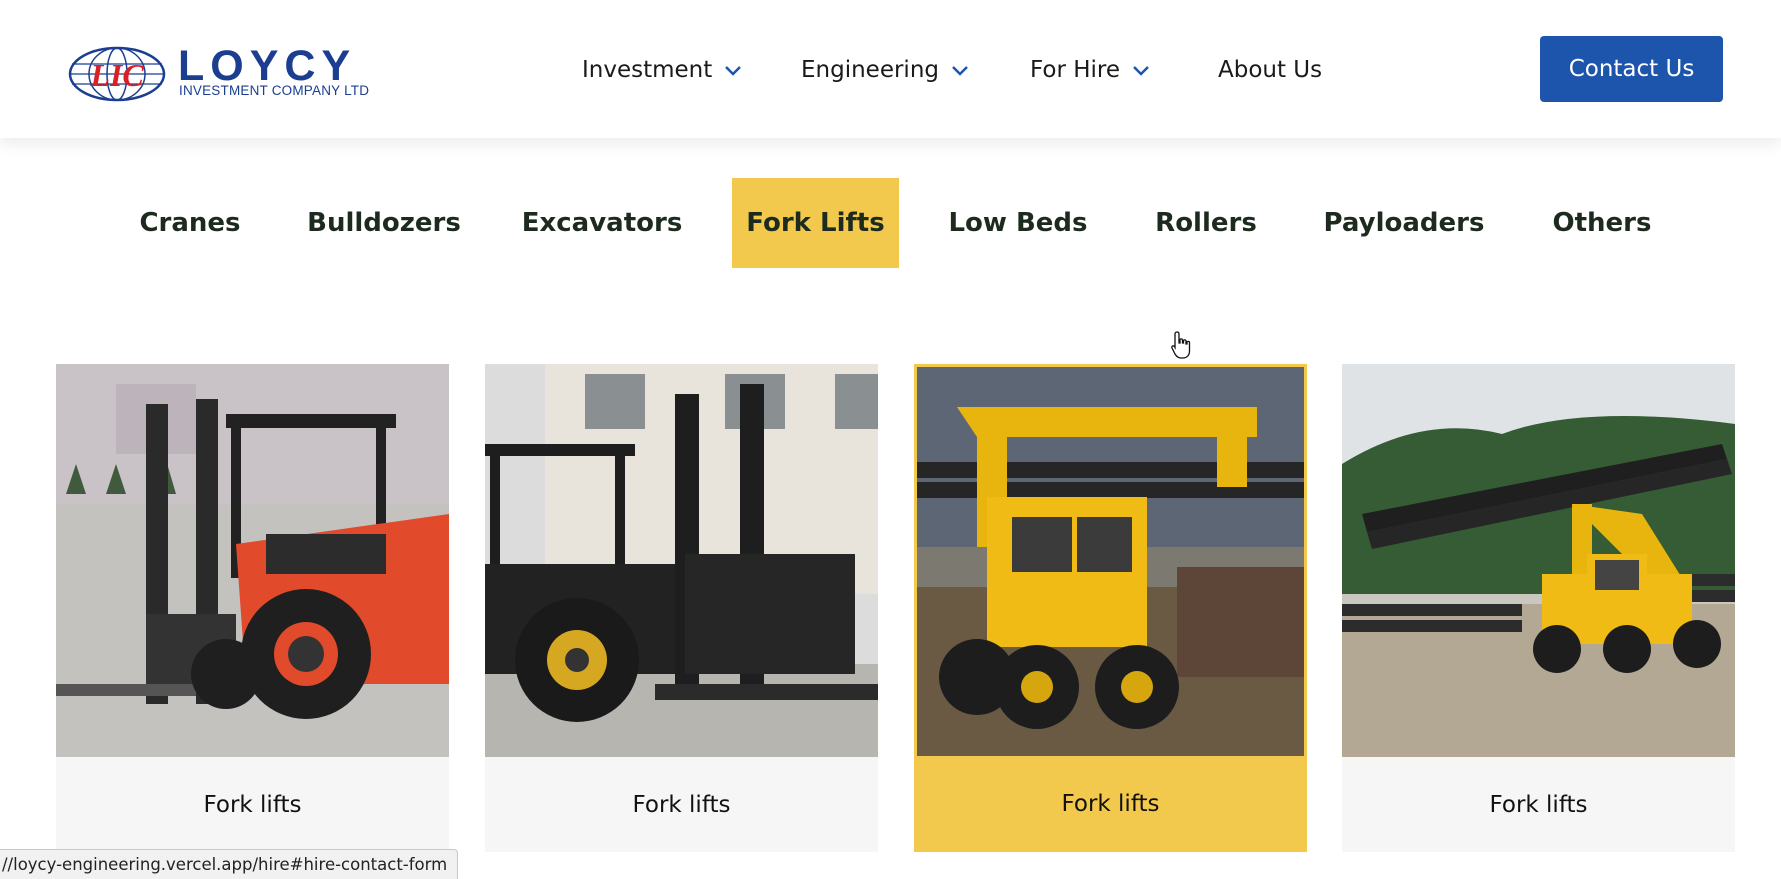  What do you see at coordinates (1404, 223) in the screenshot?
I see `tab-payloaders: Payloaders` at bounding box center [1404, 223].